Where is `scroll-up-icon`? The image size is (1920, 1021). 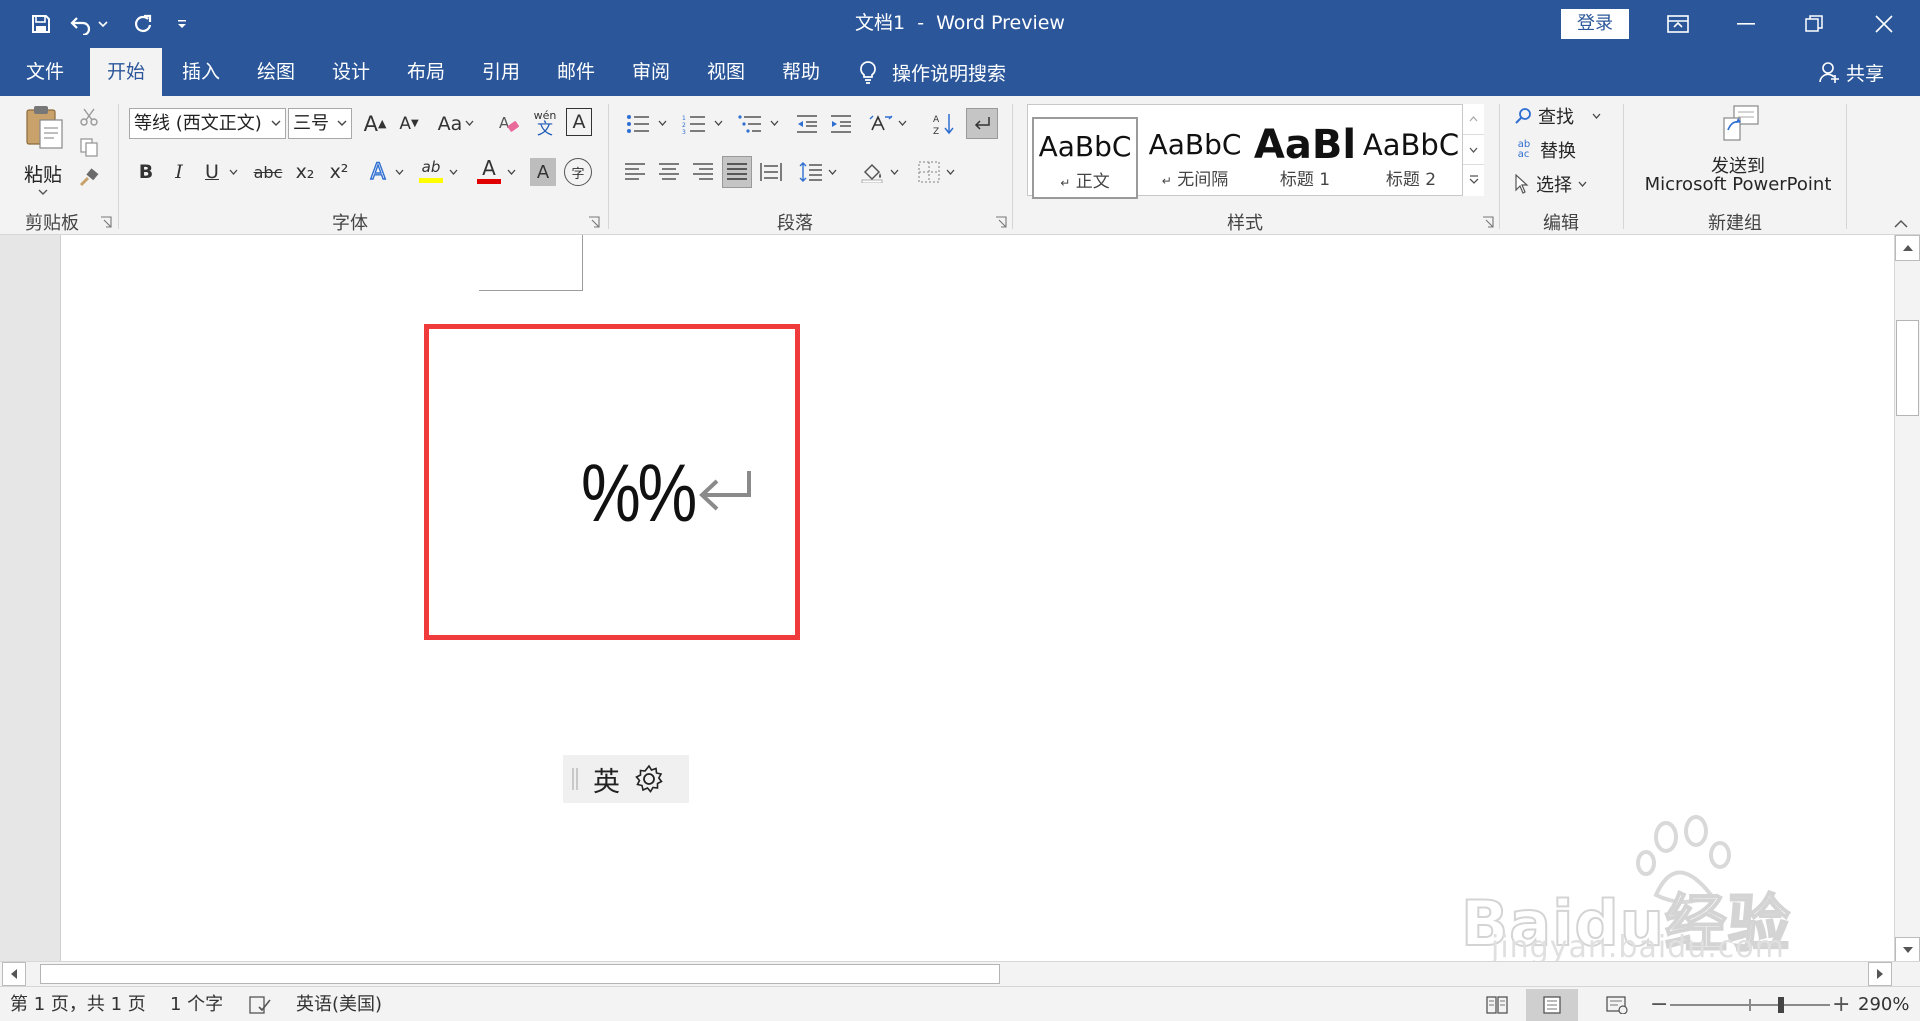
scroll-up-icon is located at coordinates (1907, 248).